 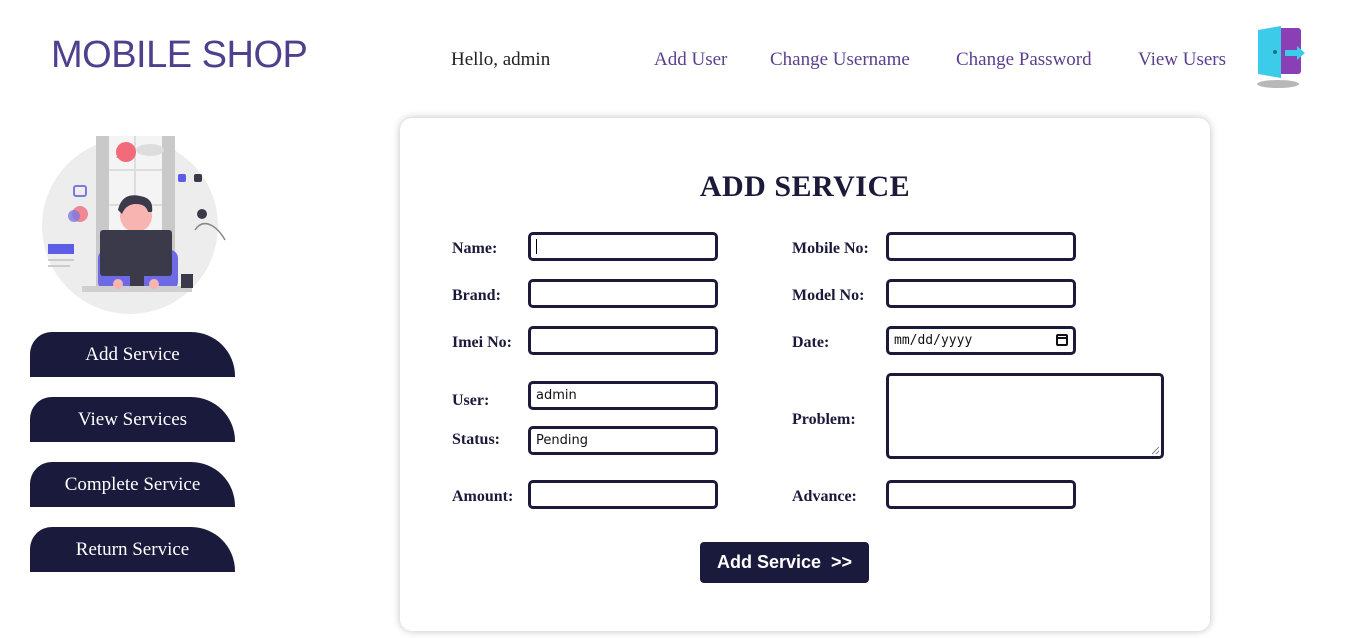 I want to click on add-service-submit-button: Add Service >>, so click(x=784, y=562).